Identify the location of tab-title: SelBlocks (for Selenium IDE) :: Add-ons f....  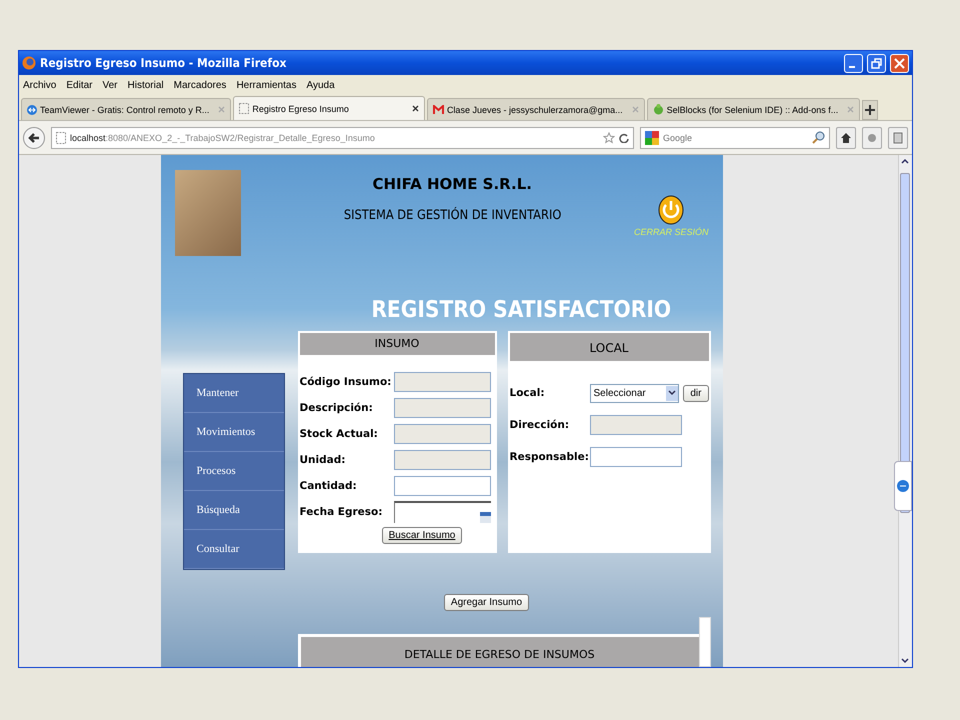
(752, 109).